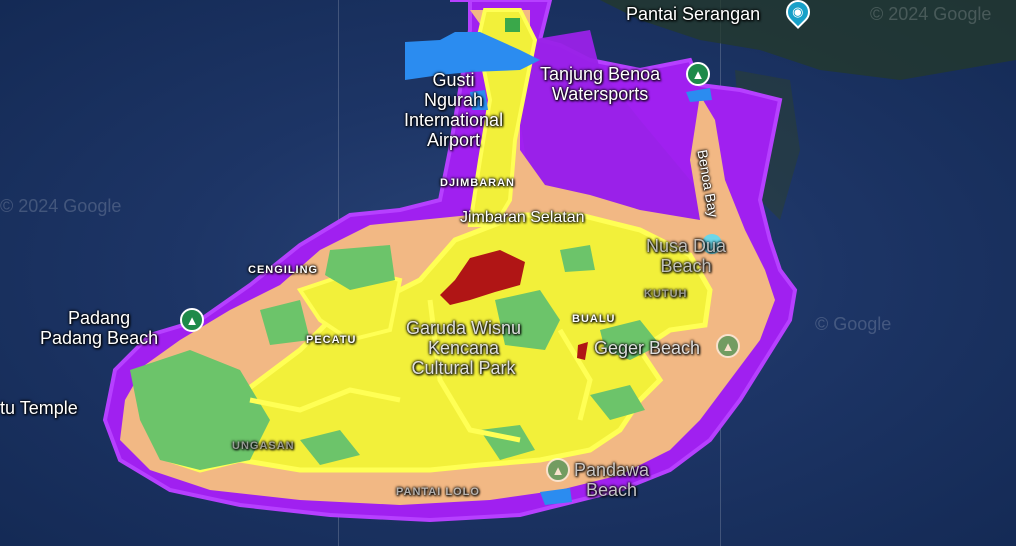 The height and width of the screenshot is (546, 1016). What do you see at coordinates (453, 80) in the screenshot?
I see `label-airport-line1: Gusti` at bounding box center [453, 80].